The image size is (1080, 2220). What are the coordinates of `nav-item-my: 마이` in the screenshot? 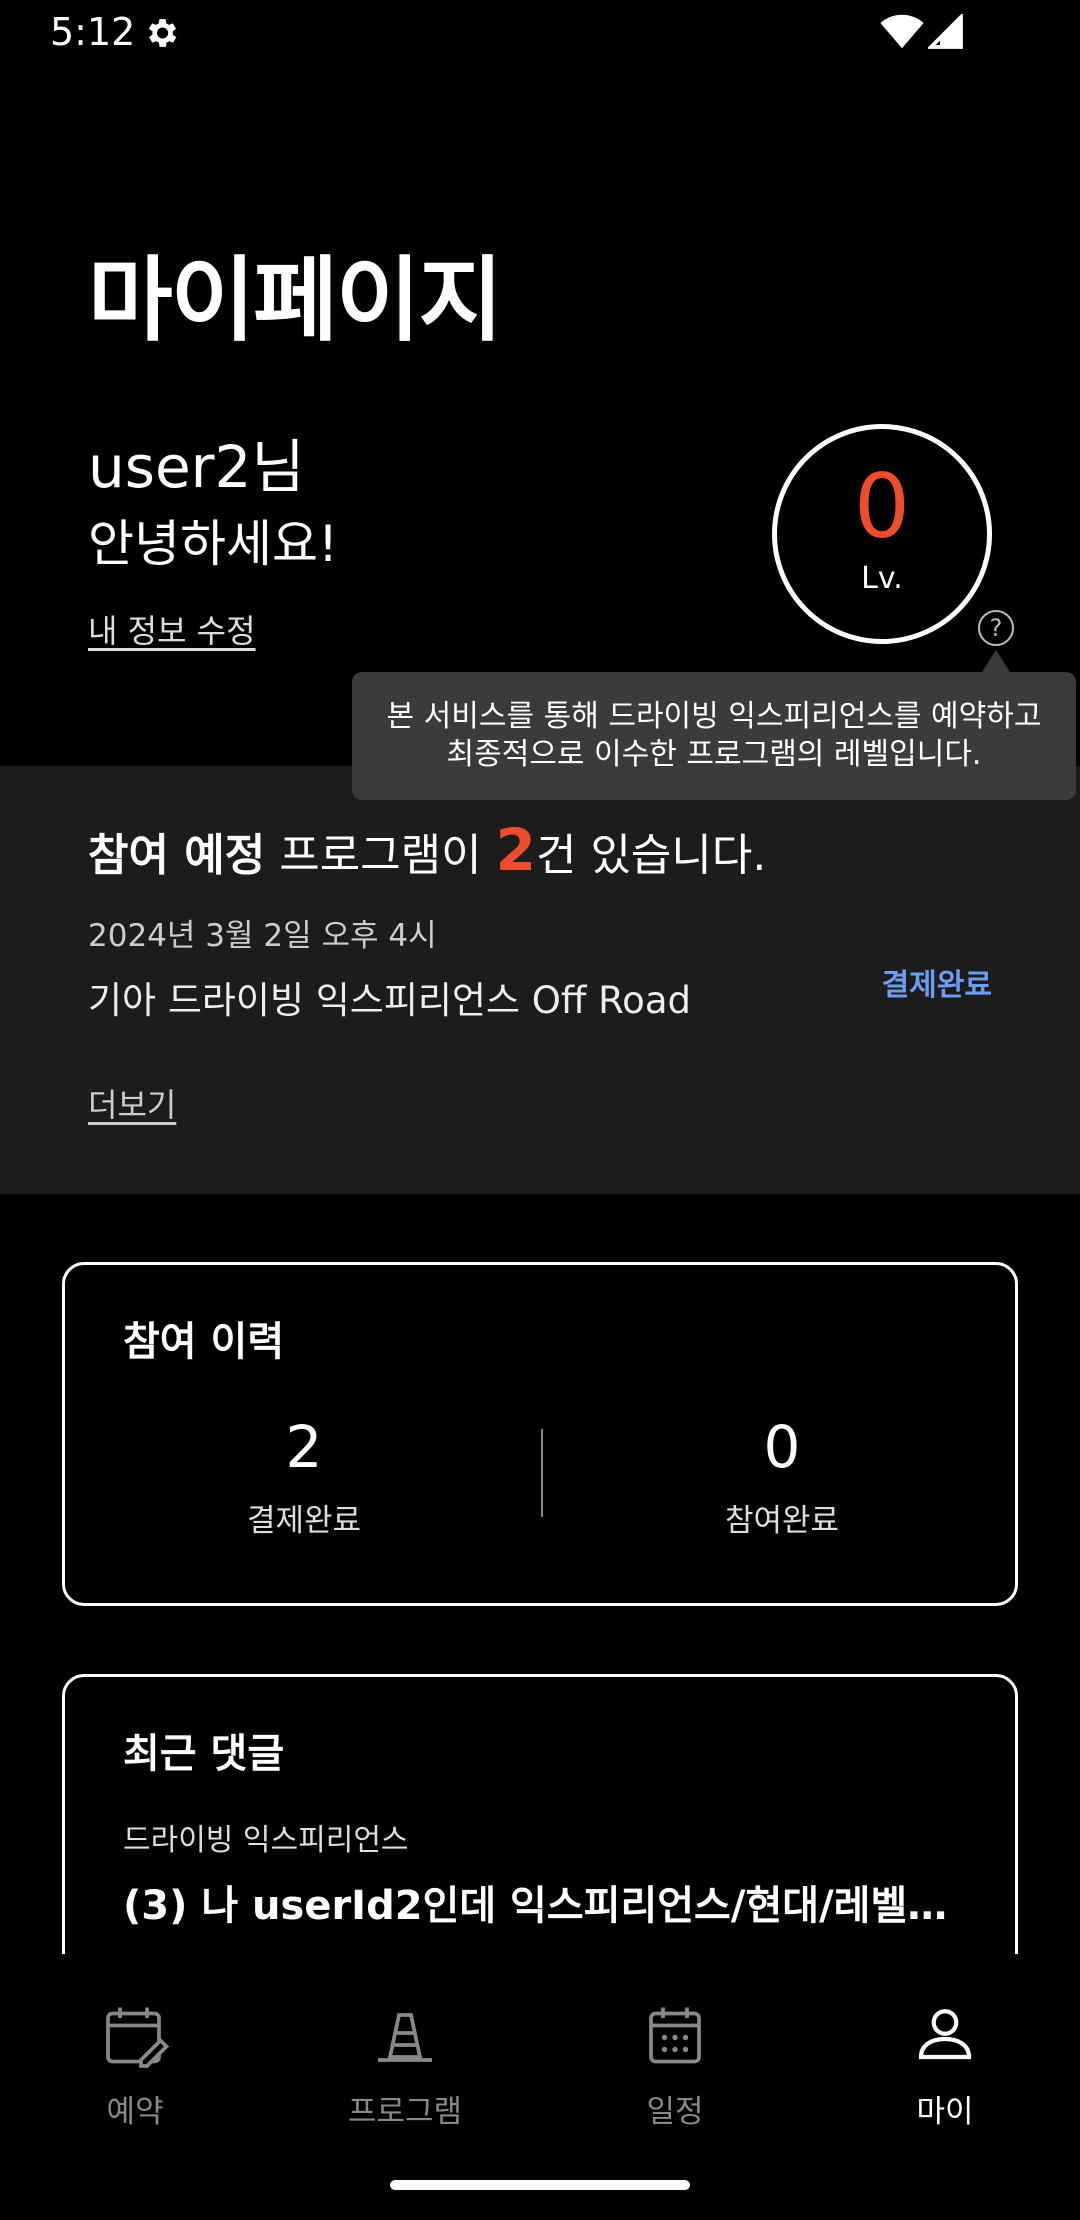 It's located at (945, 2065).